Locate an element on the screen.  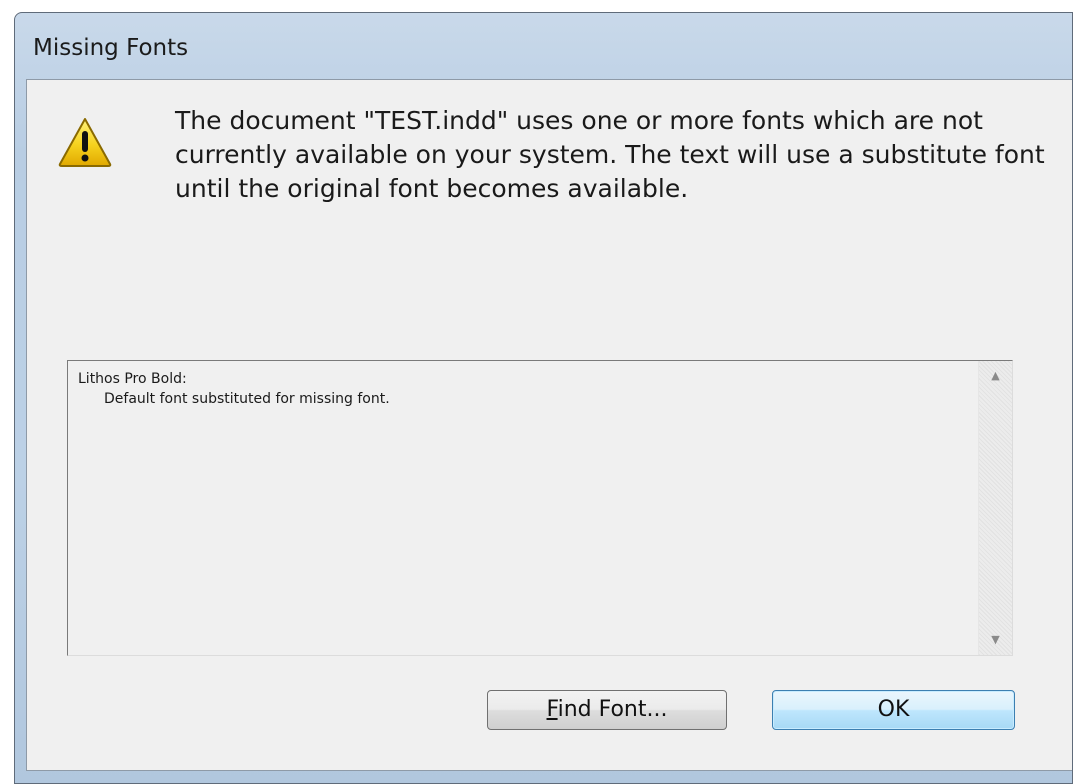
dialog-title: Missing Fonts is located at coordinates (111, 48).